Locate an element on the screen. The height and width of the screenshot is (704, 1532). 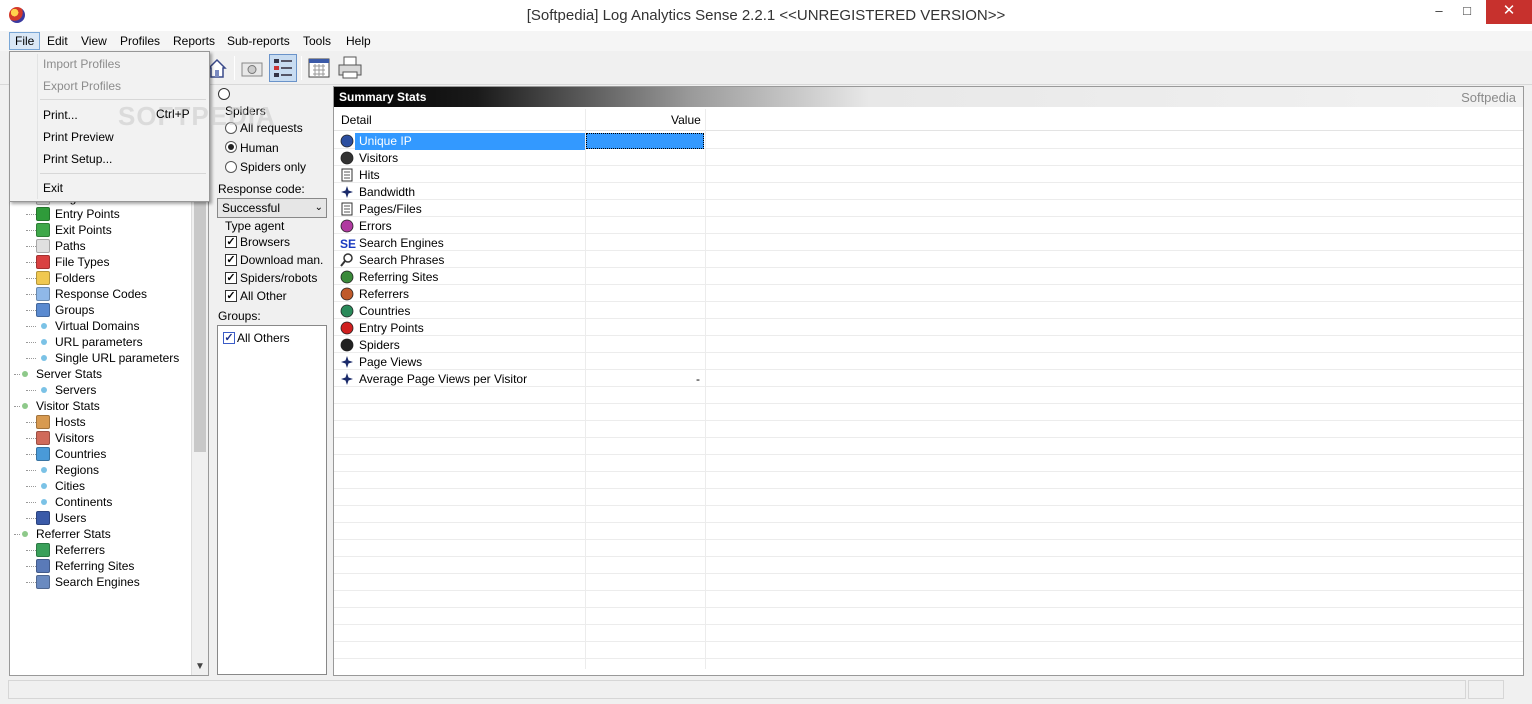
tree-item: Visitor Stats is located at coordinates (101, 406).